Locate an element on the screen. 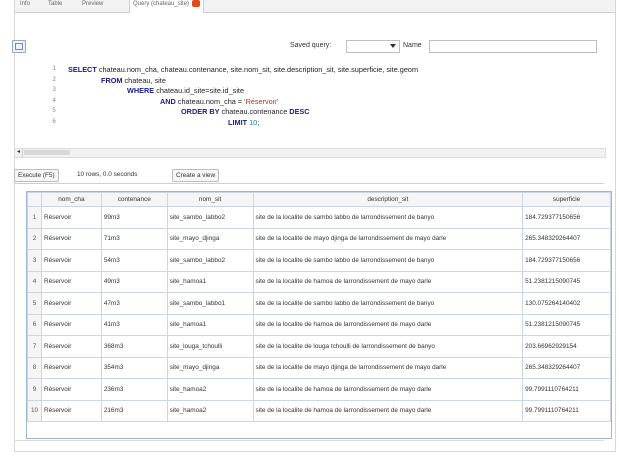  bottom-divider is located at coordinates (309, 440).